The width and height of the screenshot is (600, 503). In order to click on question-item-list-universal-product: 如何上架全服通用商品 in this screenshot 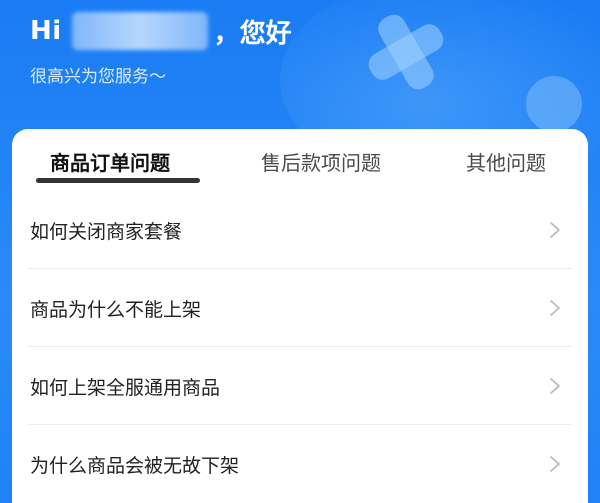, I will do `click(300, 386)`.